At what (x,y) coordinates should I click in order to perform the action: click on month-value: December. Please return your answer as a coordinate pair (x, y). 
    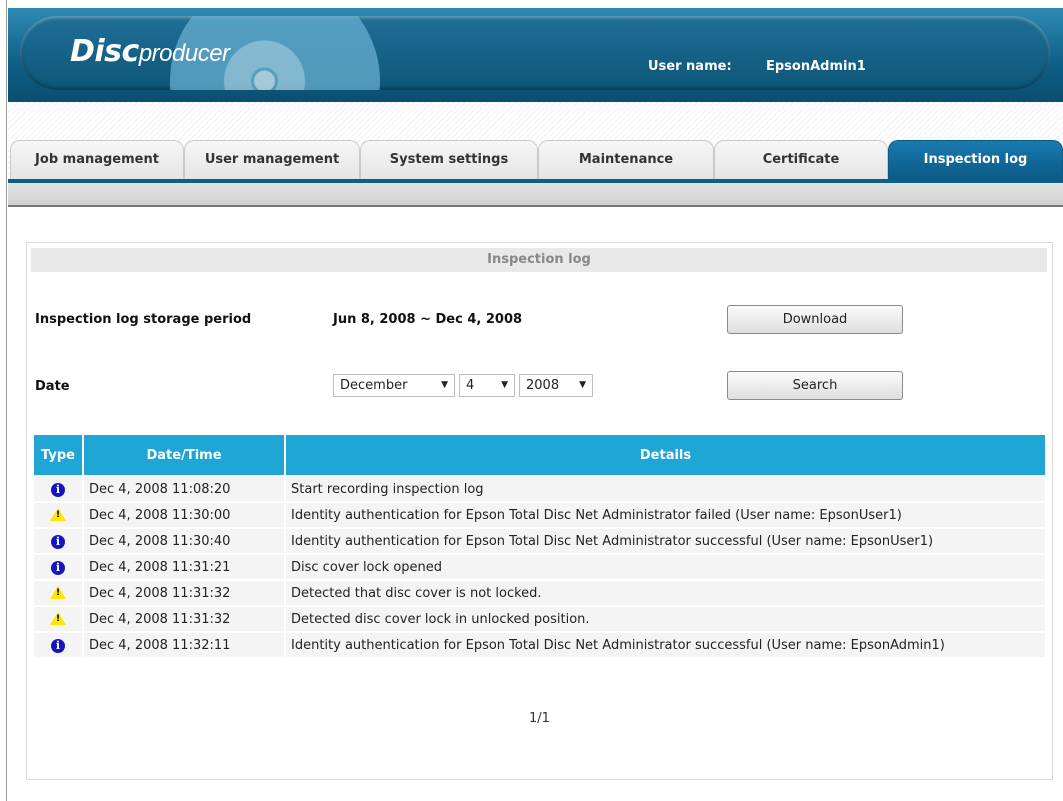
    Looking at the image, I should click on (374, 385).